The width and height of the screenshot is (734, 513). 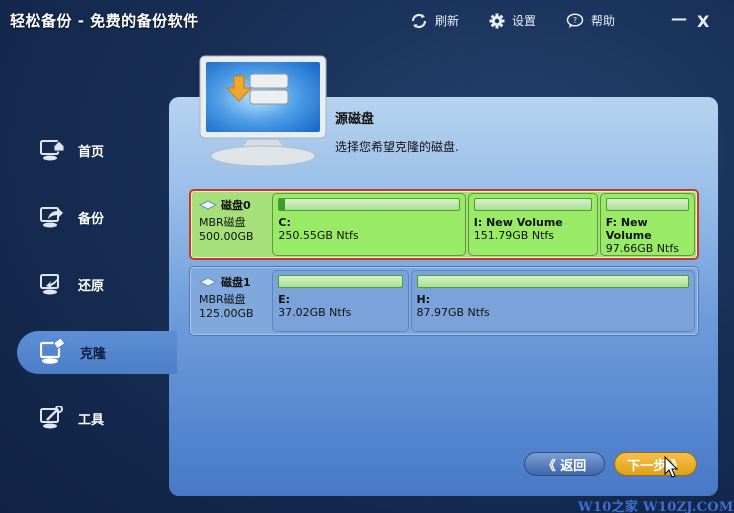 I want to click on top-toolbar: 刷新 设置 ? 帮助, so click(x=527, y=20).